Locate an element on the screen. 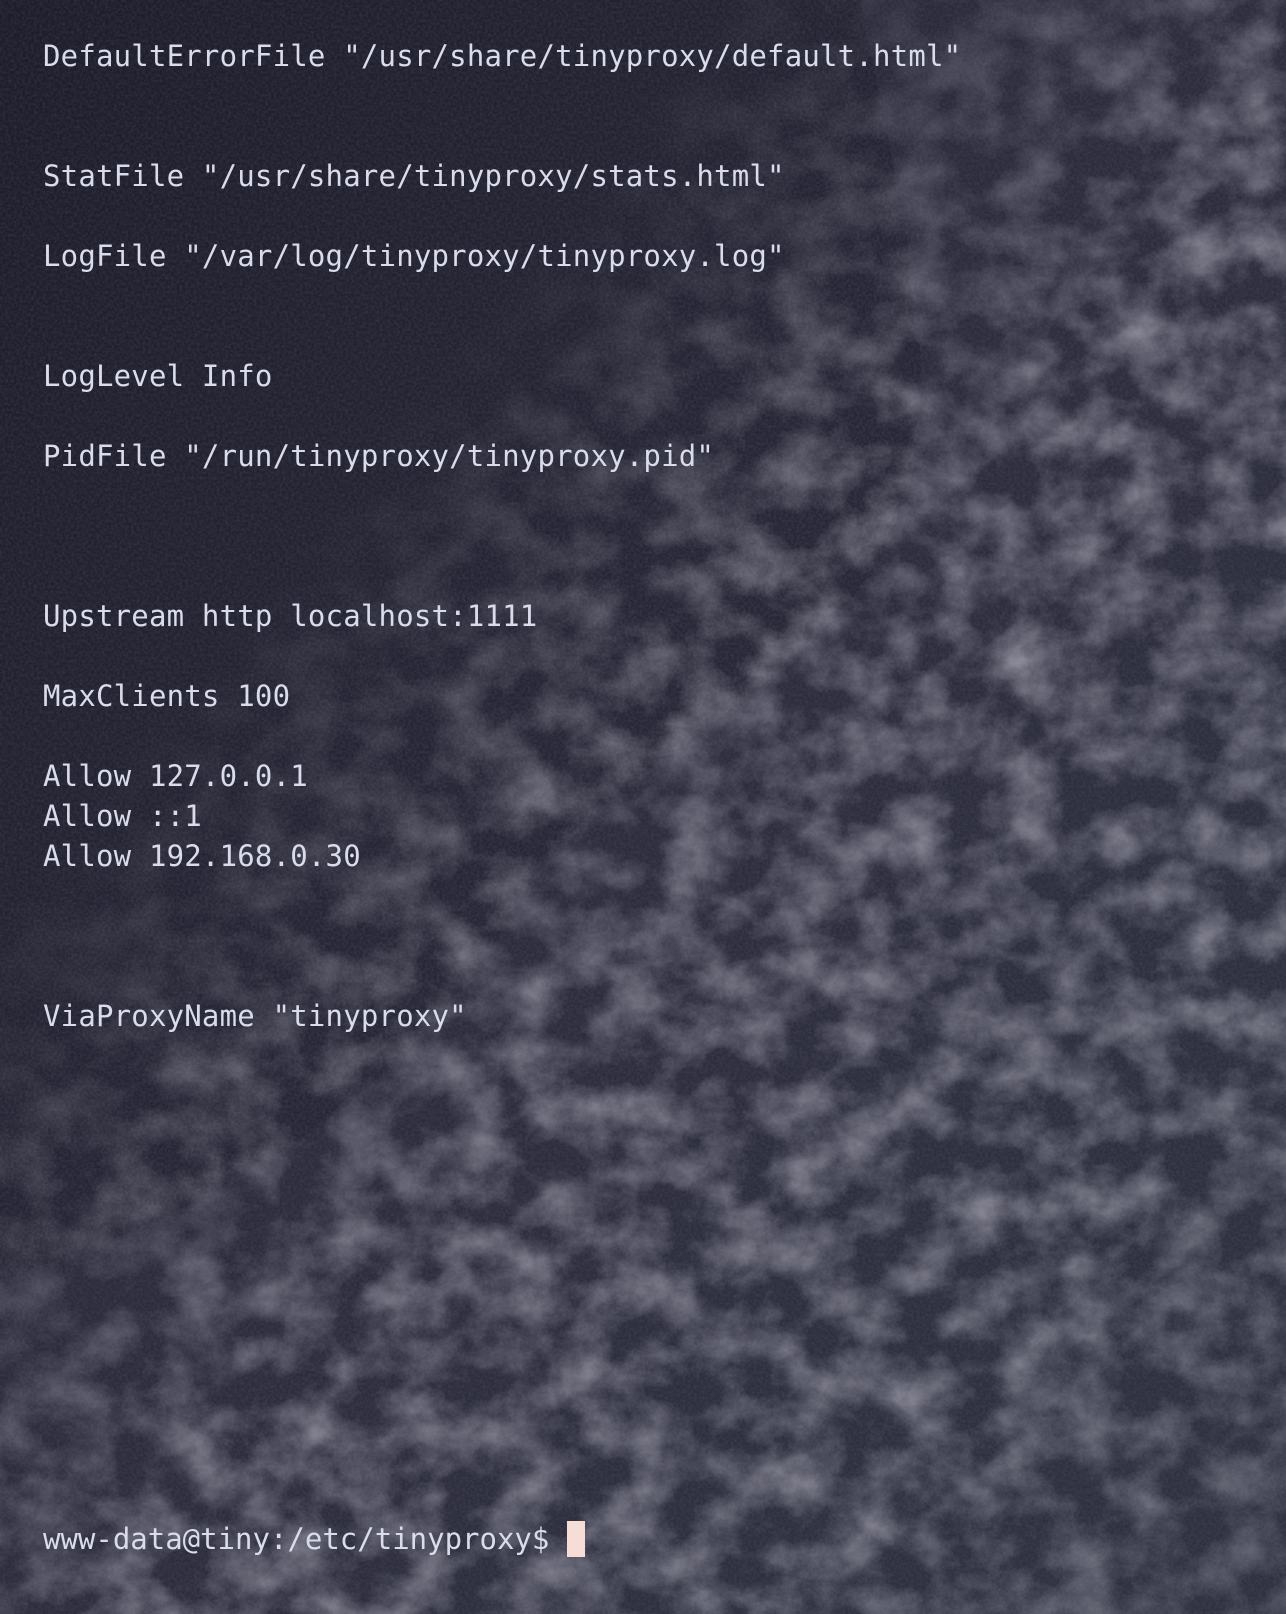 This screenshot has height=1614, width=1286. shell-prompt-line: www-data@tiny:/etc/tinyproxy$ is located at coordinates (314, 1539).